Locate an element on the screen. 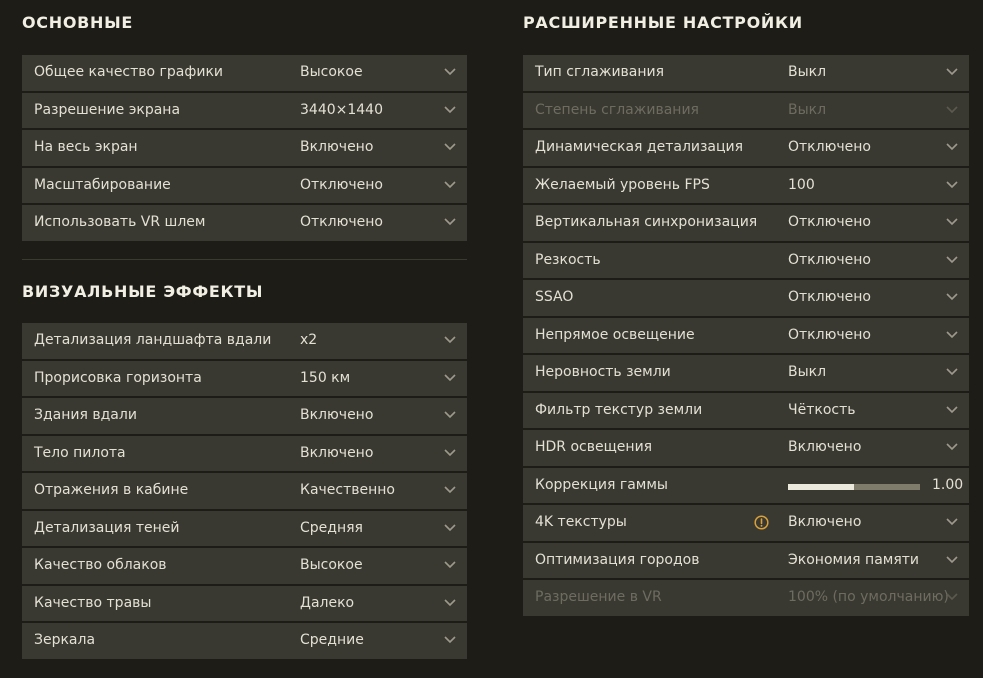  setting-row-shadow-detail: Детализация теней Средняя is located at coordinates (244, 528).